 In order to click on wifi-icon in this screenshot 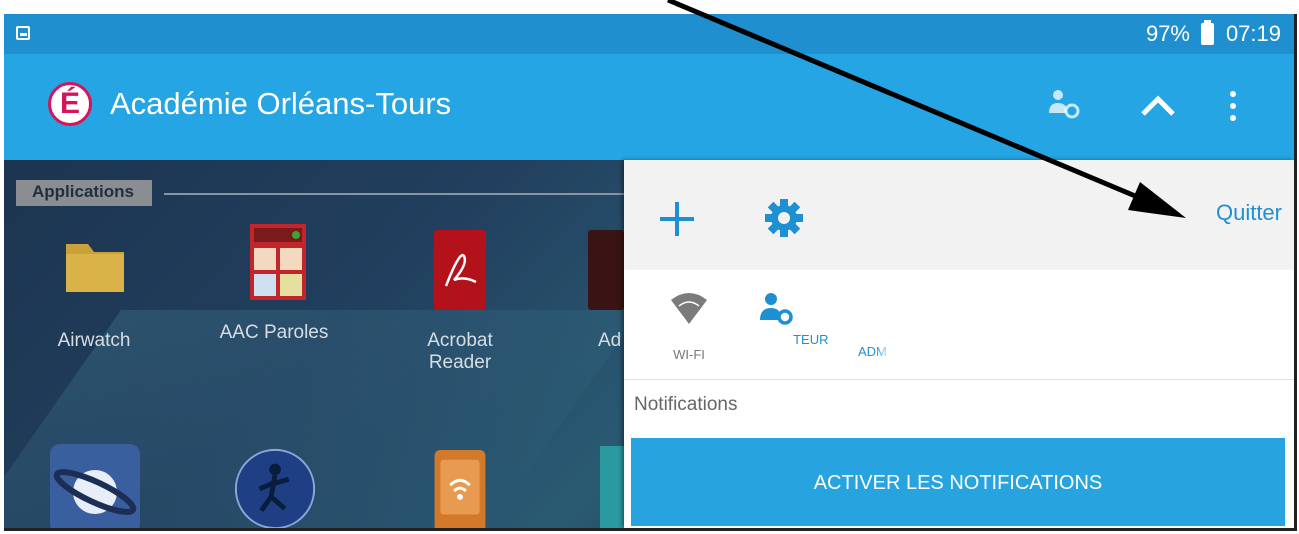, I will do `click(689, 308)`.